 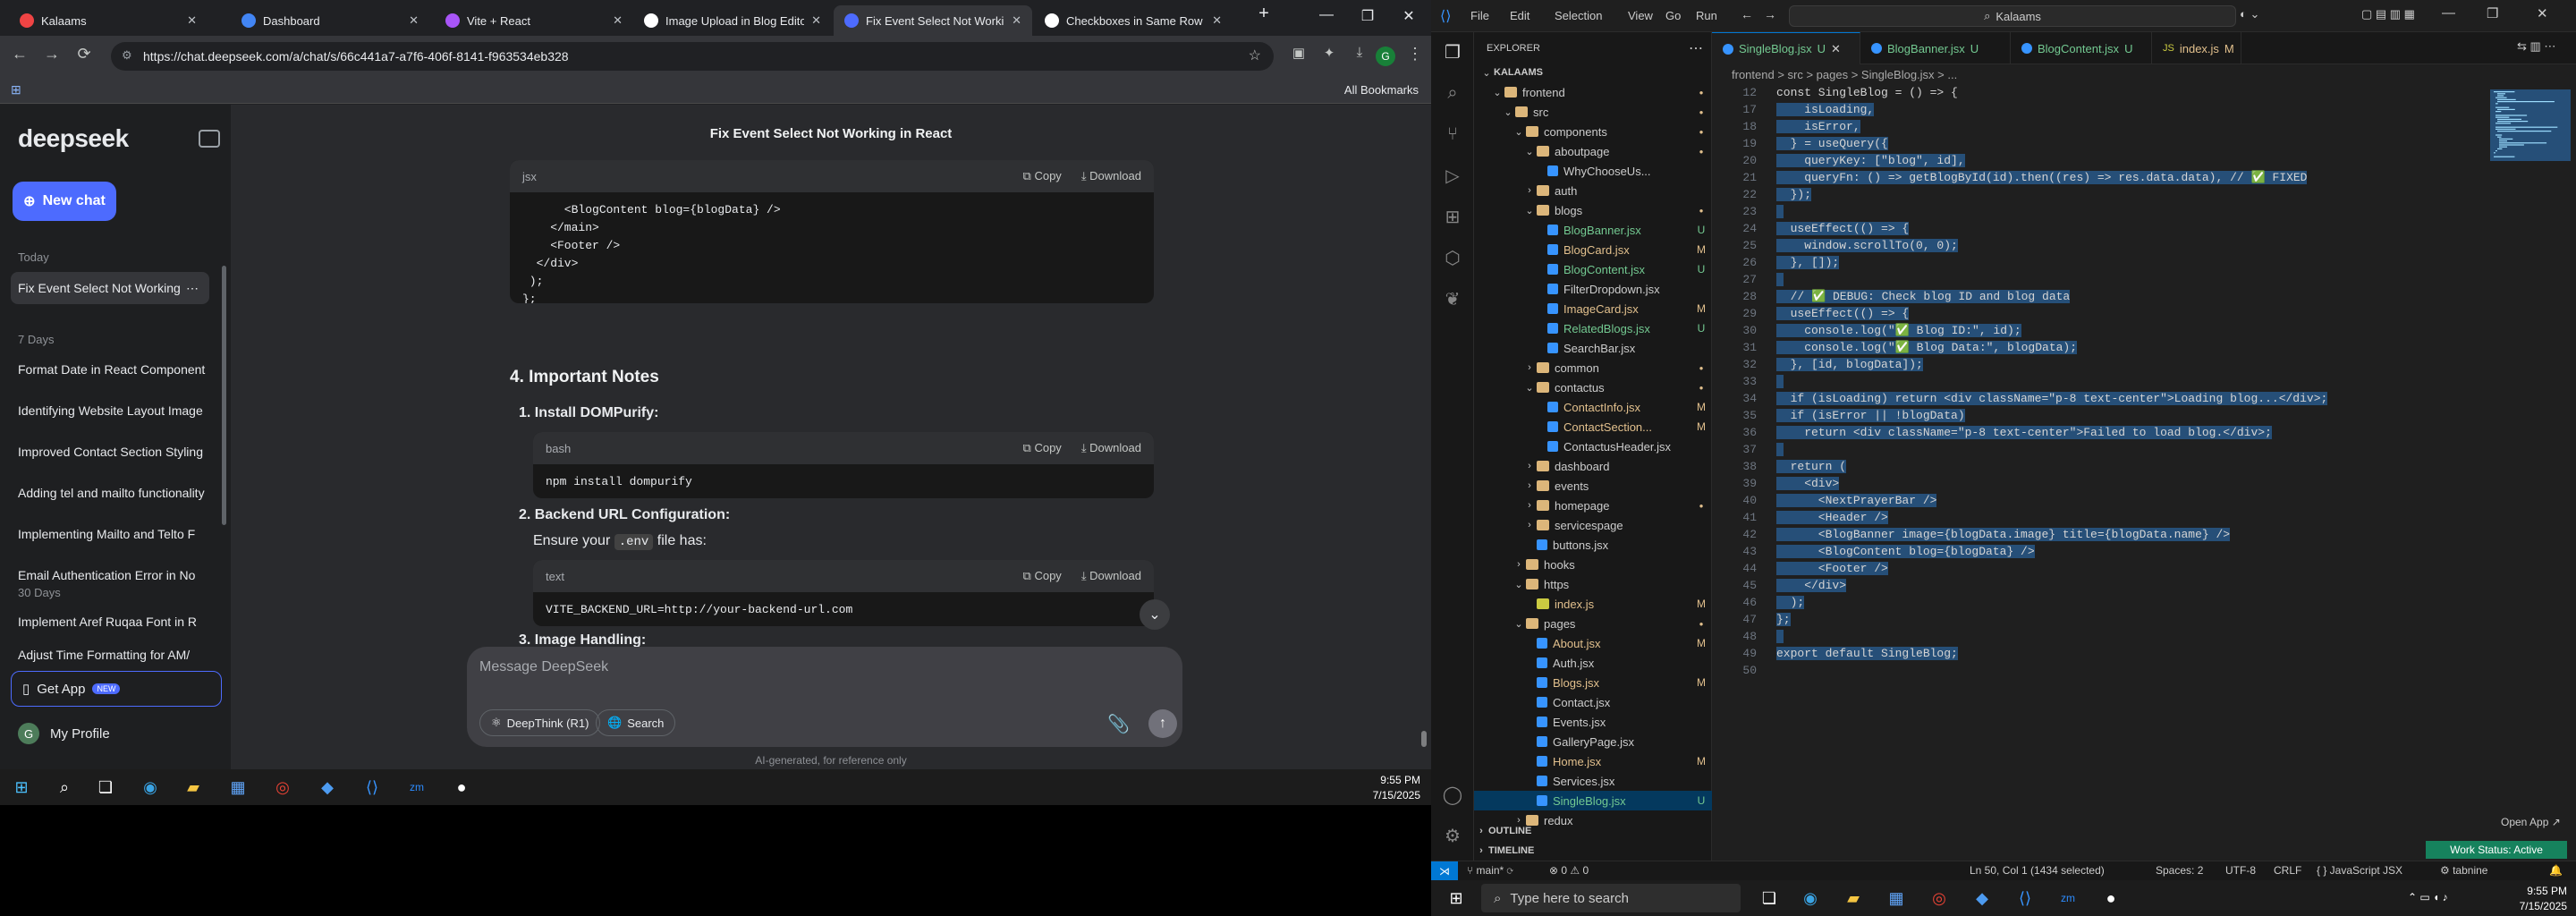 What do you see at coordinates (1593, 190) in the screenshot?
I see `tree-folder: › auth` at bounding box center [1593, 190].